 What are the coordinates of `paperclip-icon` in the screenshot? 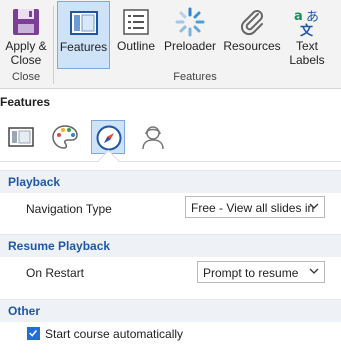 It's located at (251, 23).